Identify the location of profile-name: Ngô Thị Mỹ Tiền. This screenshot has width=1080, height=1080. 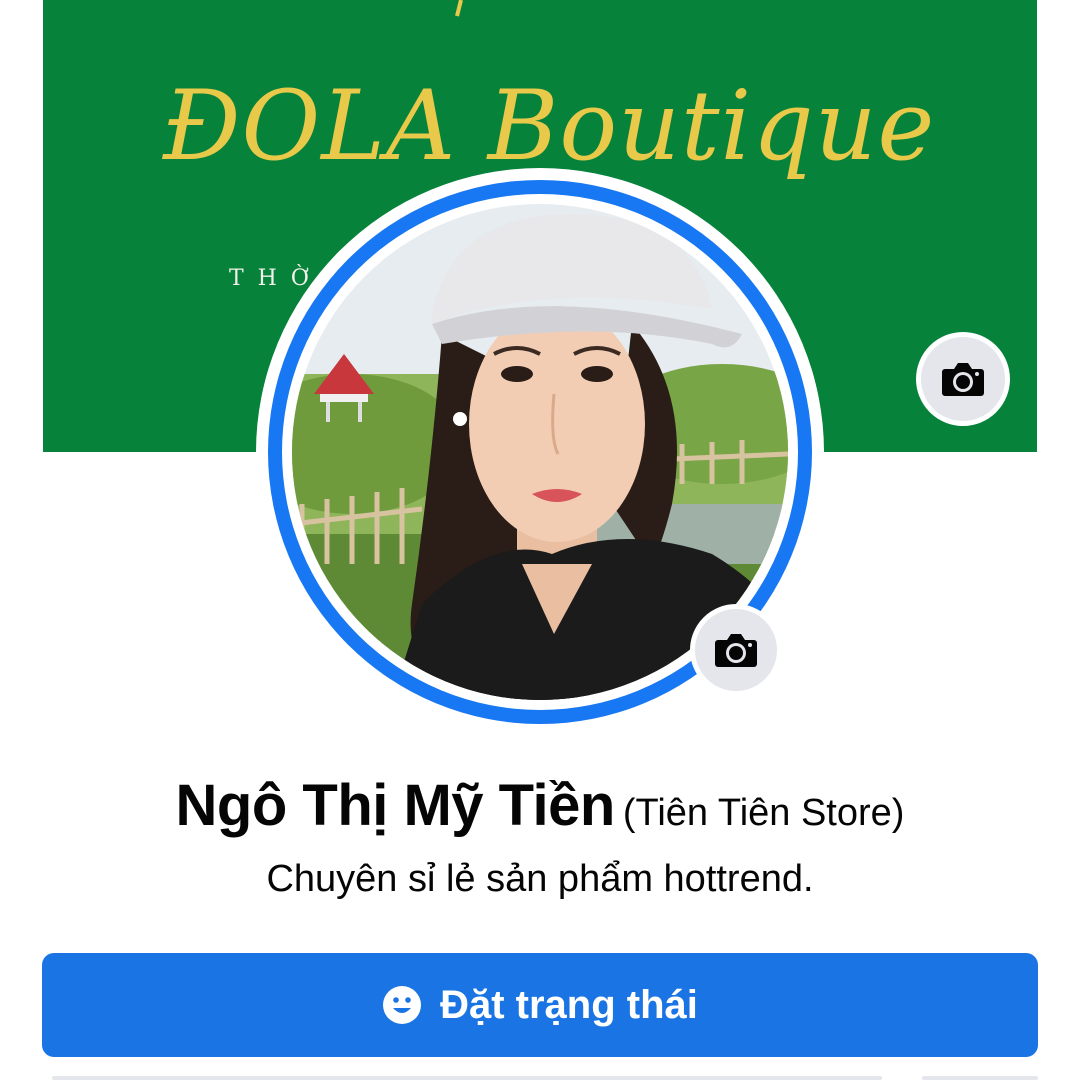
(395, 805).